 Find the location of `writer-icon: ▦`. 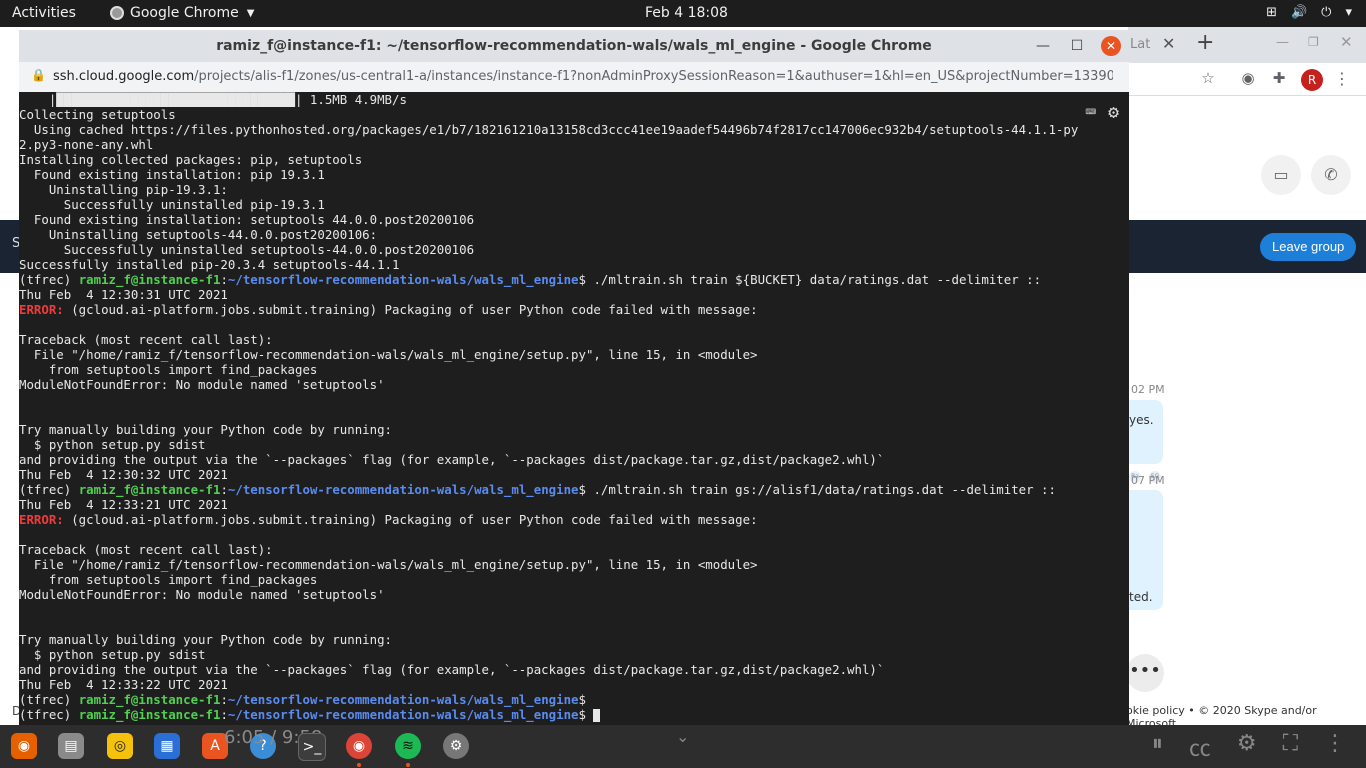

writer-icon: ▦ is located at coordinates (167, 746).